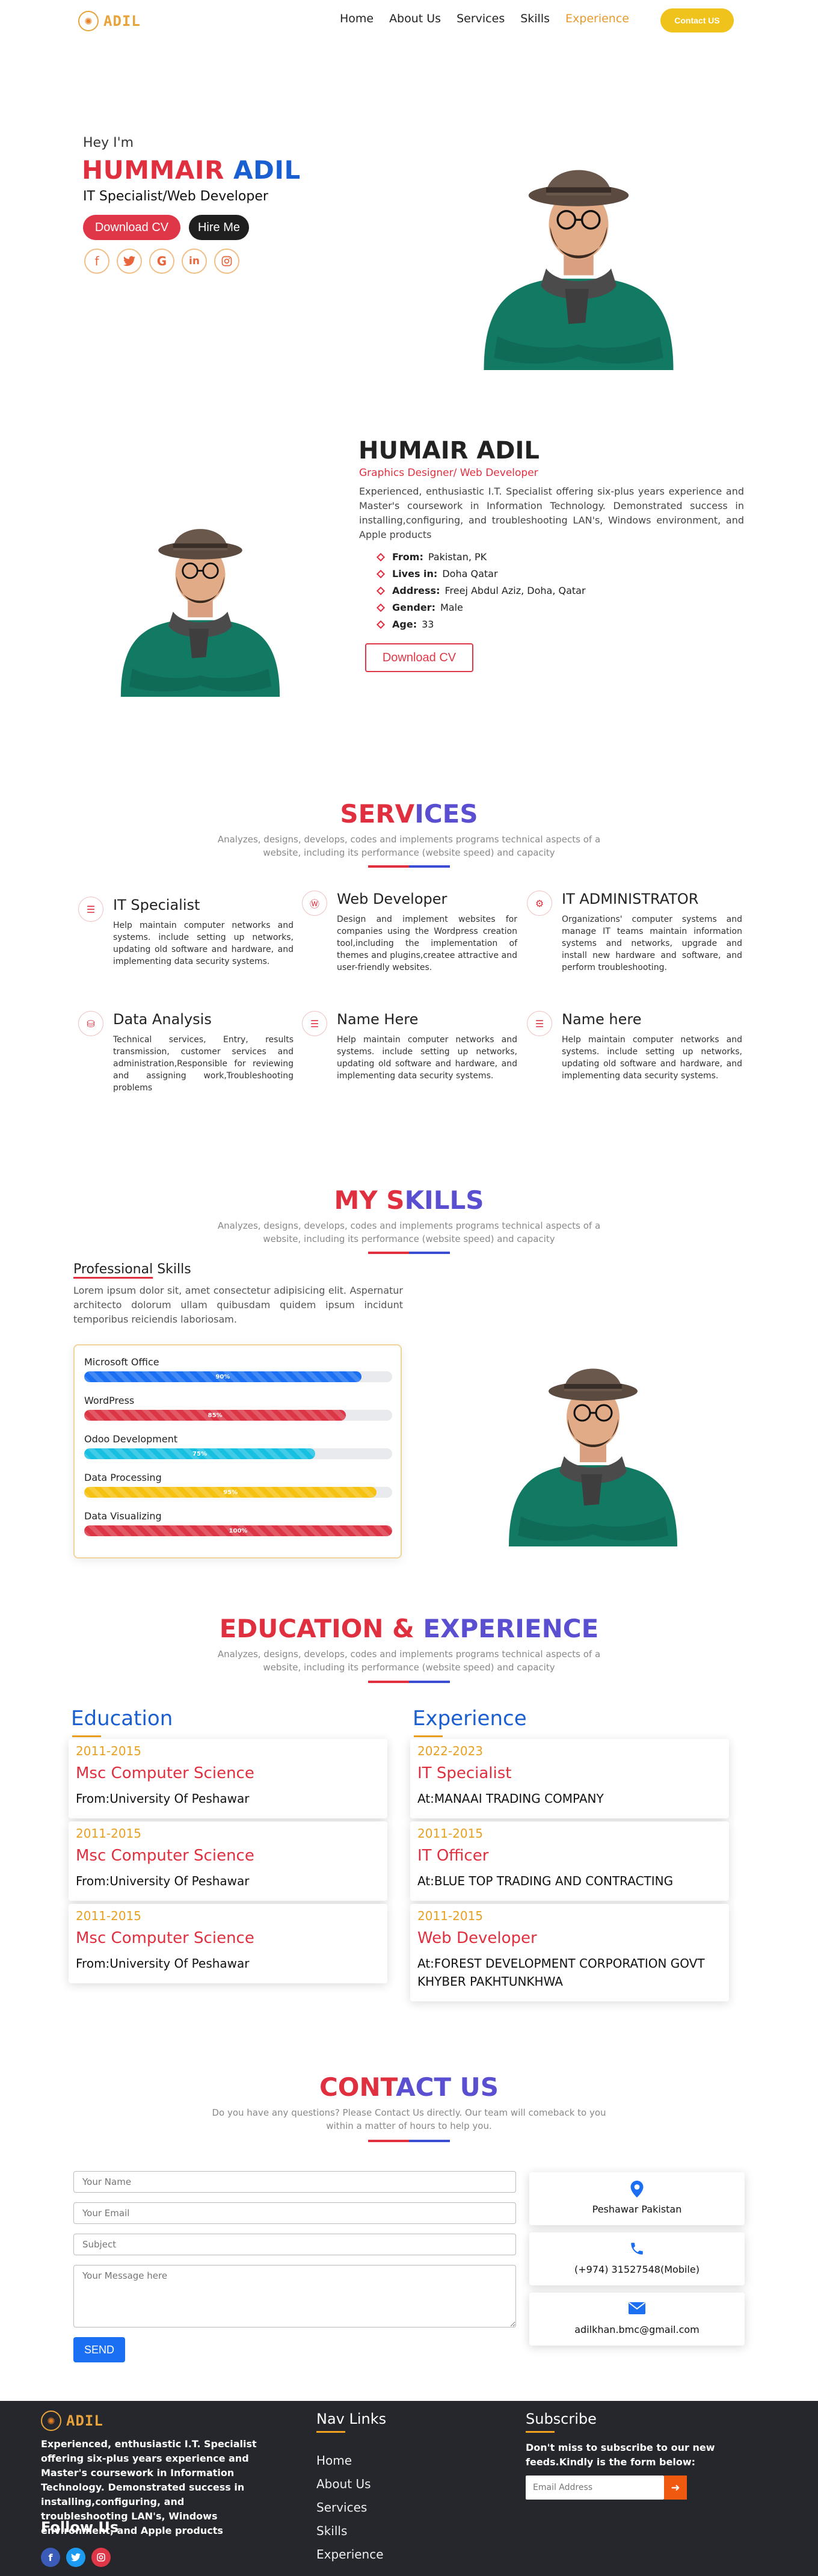 The width and height of the screenshot is (818, 2576). I want to click on nav-link-about: About Us, so click(415, 18).